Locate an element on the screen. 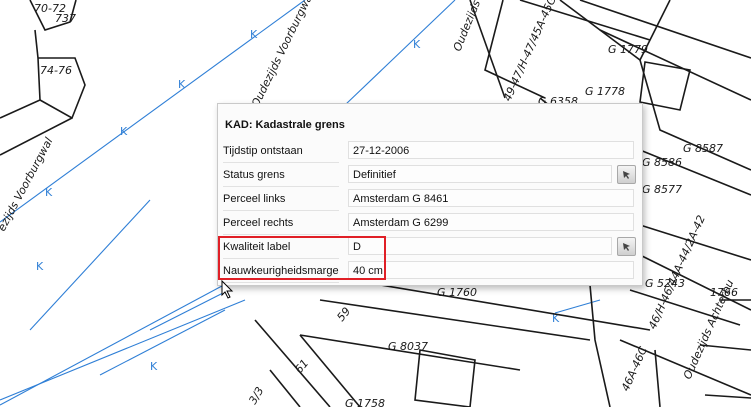 This screenshot has height=407, width=751. parcel-label: 61 is located at coordinates (301, 366).